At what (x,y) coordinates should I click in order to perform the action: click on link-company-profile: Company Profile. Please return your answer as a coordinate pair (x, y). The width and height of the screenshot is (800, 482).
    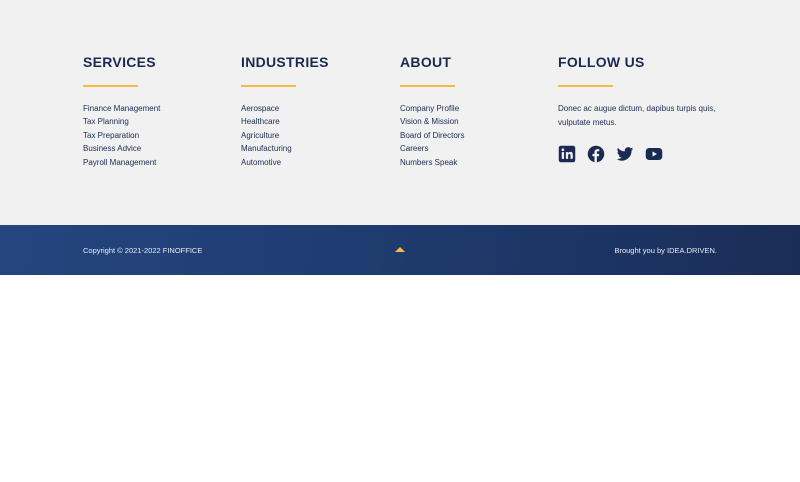
    Looking at the image, I should click on (475, 108).